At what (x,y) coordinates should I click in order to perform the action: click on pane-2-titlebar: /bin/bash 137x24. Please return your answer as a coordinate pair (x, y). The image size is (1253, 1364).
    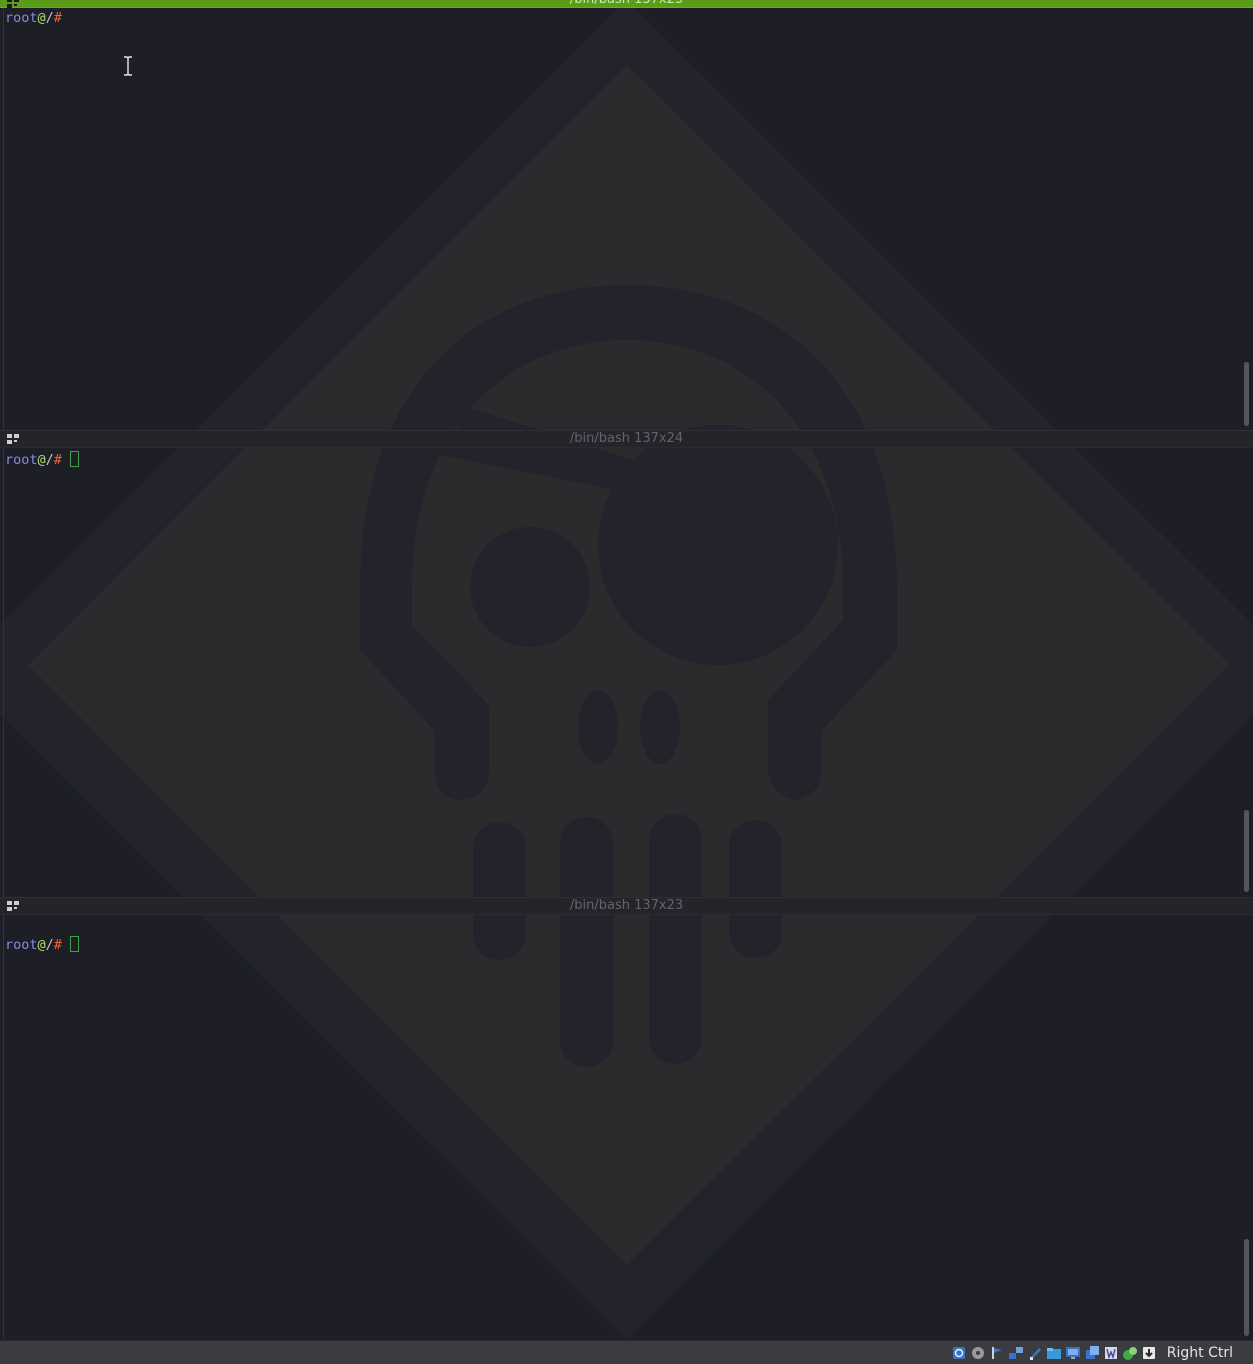
    Looking at the image, I should click on (626, 439).